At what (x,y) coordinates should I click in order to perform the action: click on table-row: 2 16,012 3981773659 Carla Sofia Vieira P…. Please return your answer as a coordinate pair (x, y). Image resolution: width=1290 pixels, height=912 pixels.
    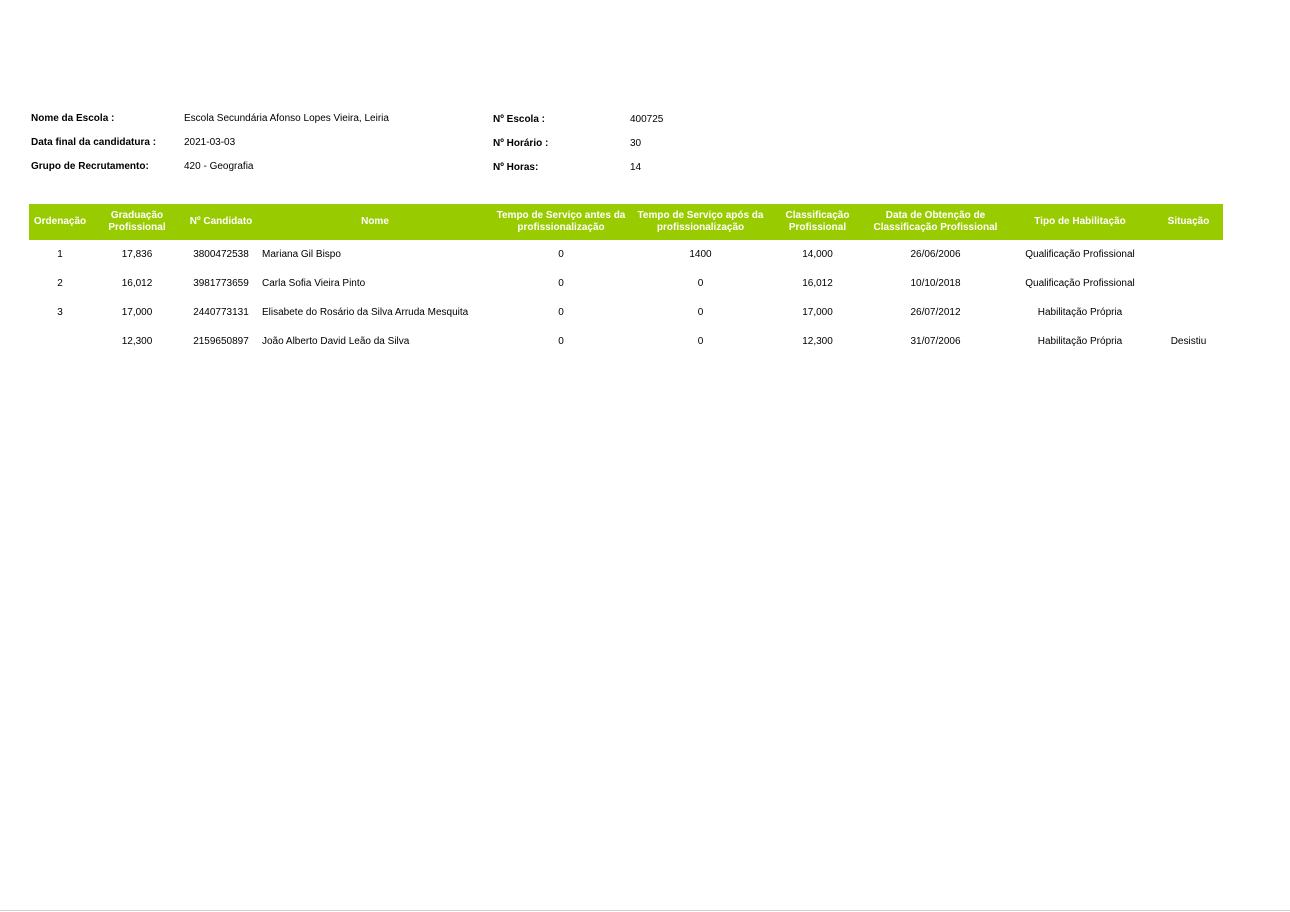
    Looking at the image, I should click on (626, 283).